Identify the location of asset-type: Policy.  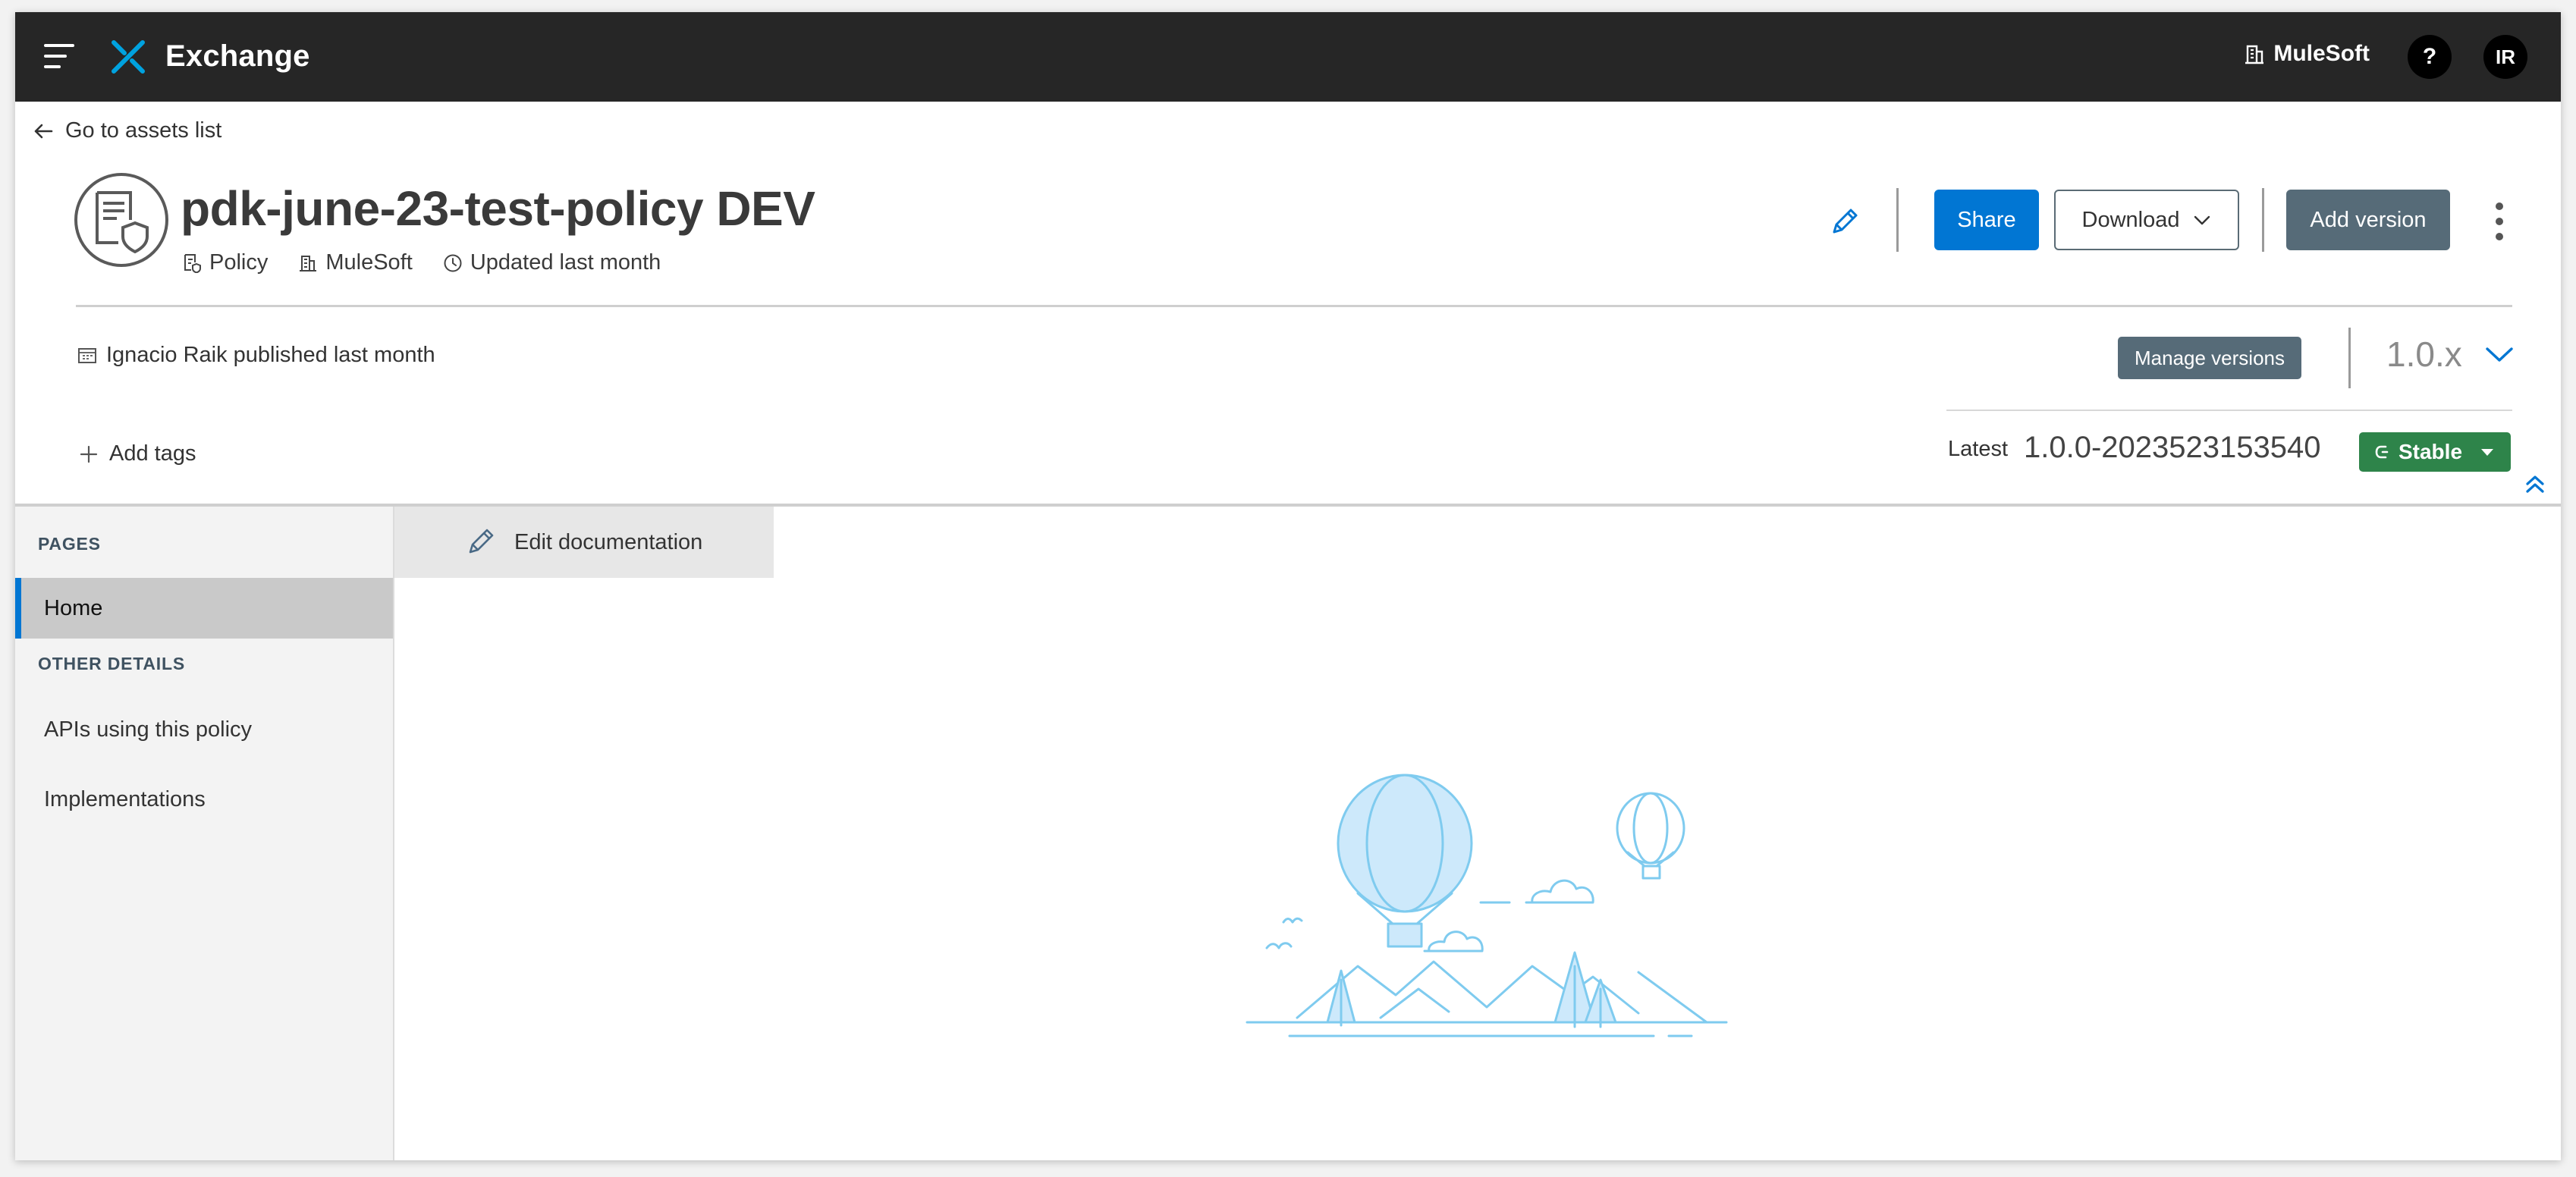
(225, 262).